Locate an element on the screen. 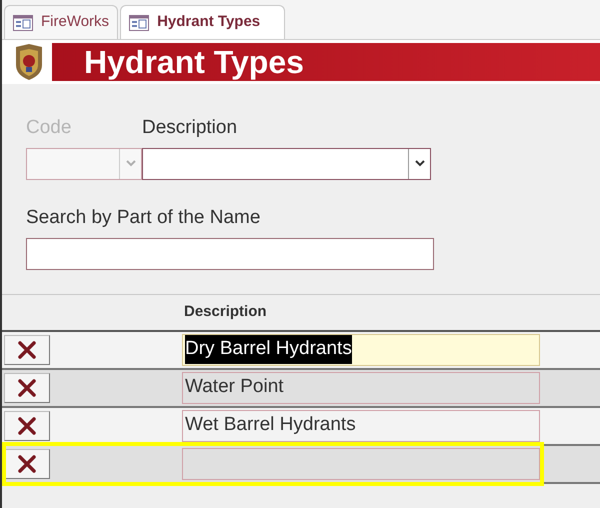  description-field is located at coordinates (361, 464).